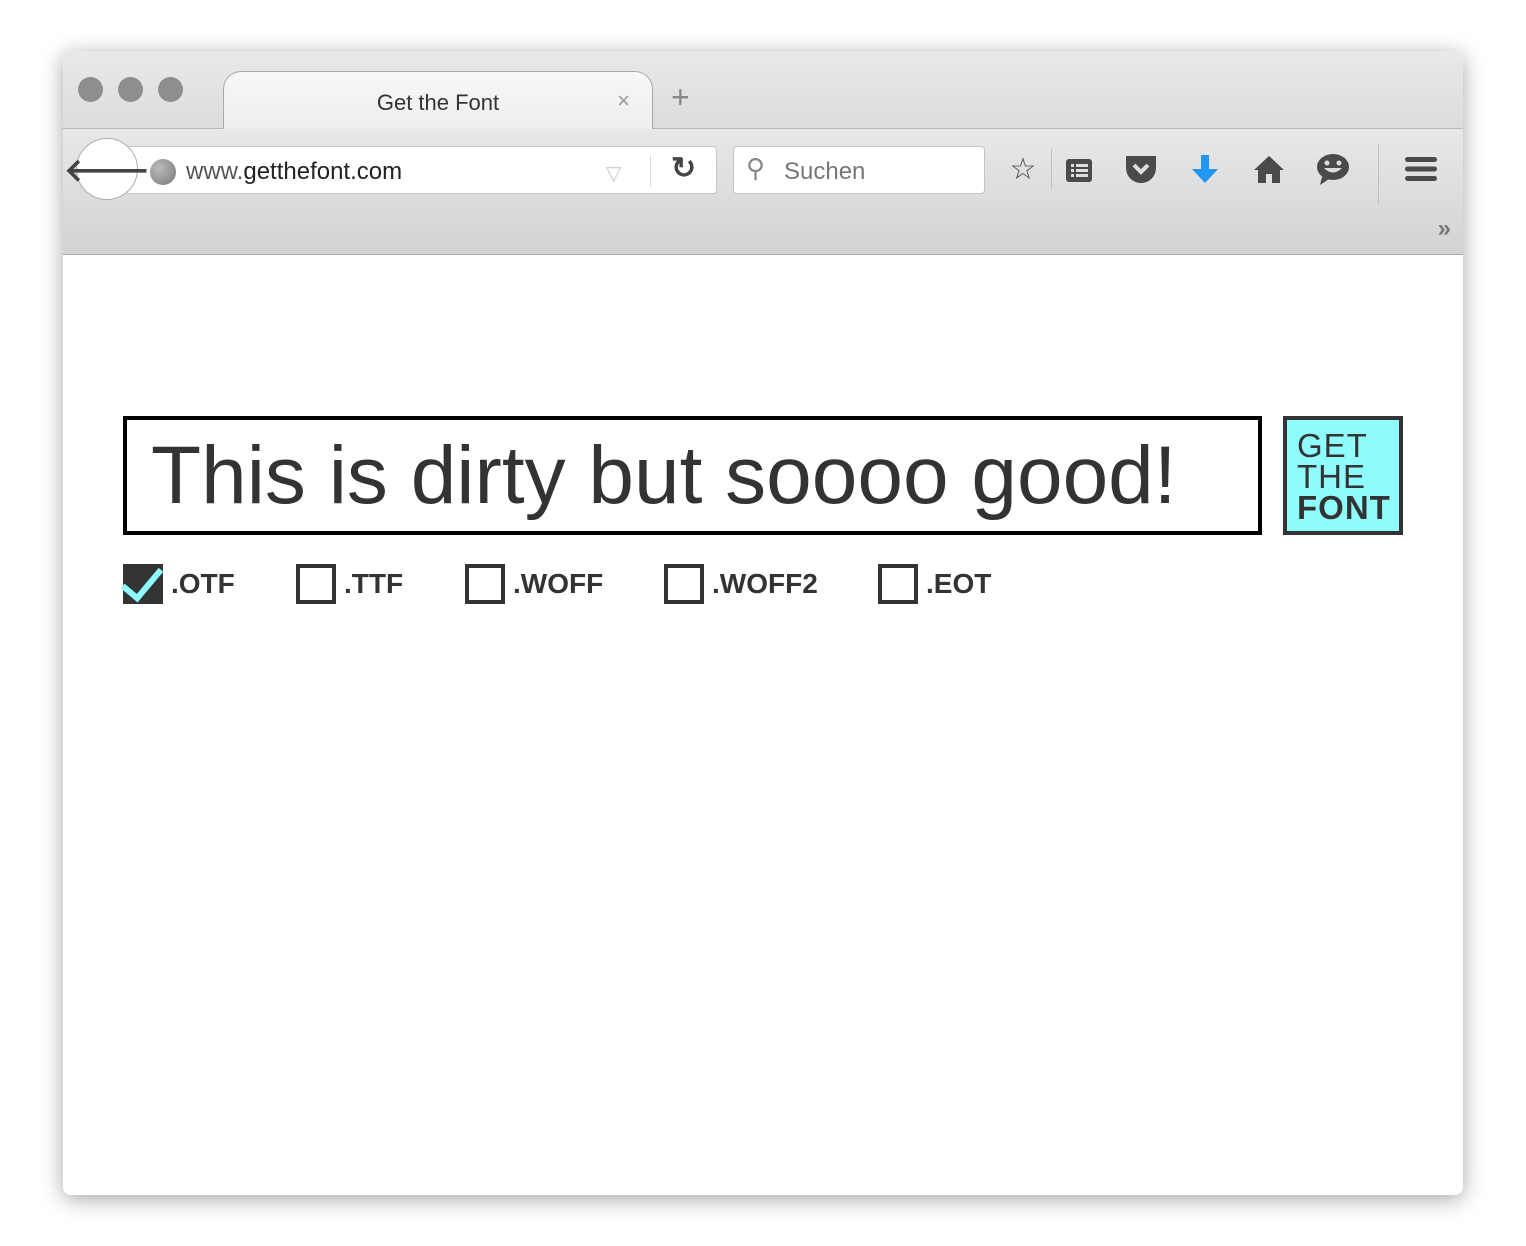 This screenshot has height=1246, width=1526. I want to click on format-options: .OTF .TTF .WOFF .WOFF2 .EOT, so click(557, 584).